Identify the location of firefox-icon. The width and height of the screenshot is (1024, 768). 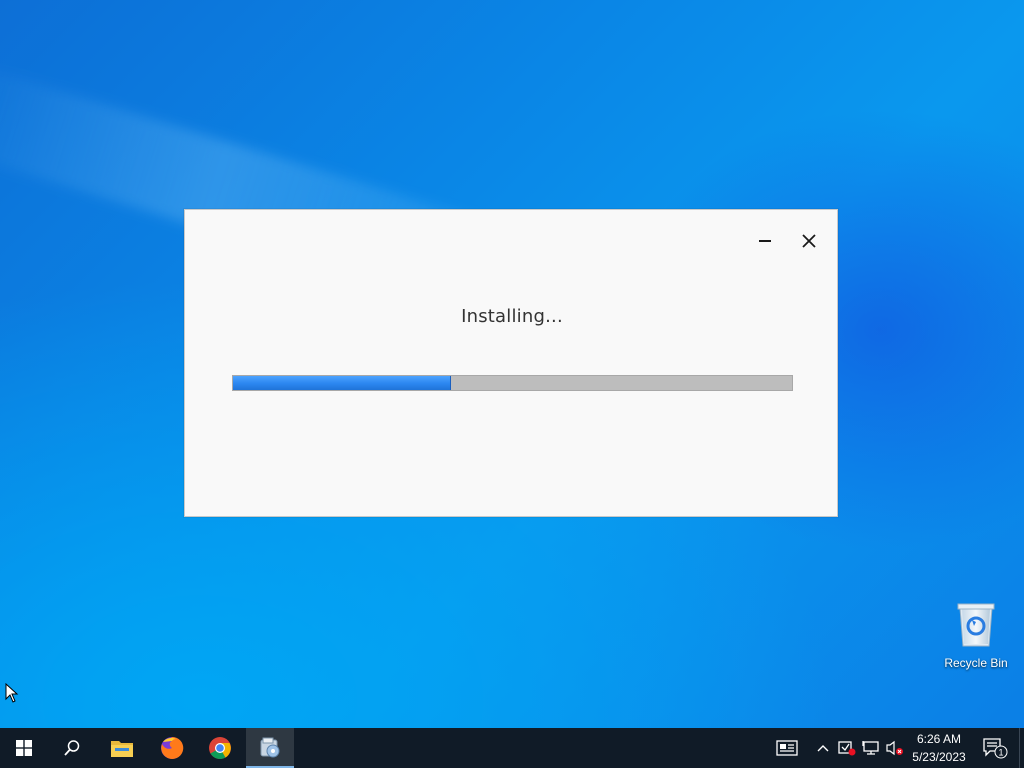
(172, 747).